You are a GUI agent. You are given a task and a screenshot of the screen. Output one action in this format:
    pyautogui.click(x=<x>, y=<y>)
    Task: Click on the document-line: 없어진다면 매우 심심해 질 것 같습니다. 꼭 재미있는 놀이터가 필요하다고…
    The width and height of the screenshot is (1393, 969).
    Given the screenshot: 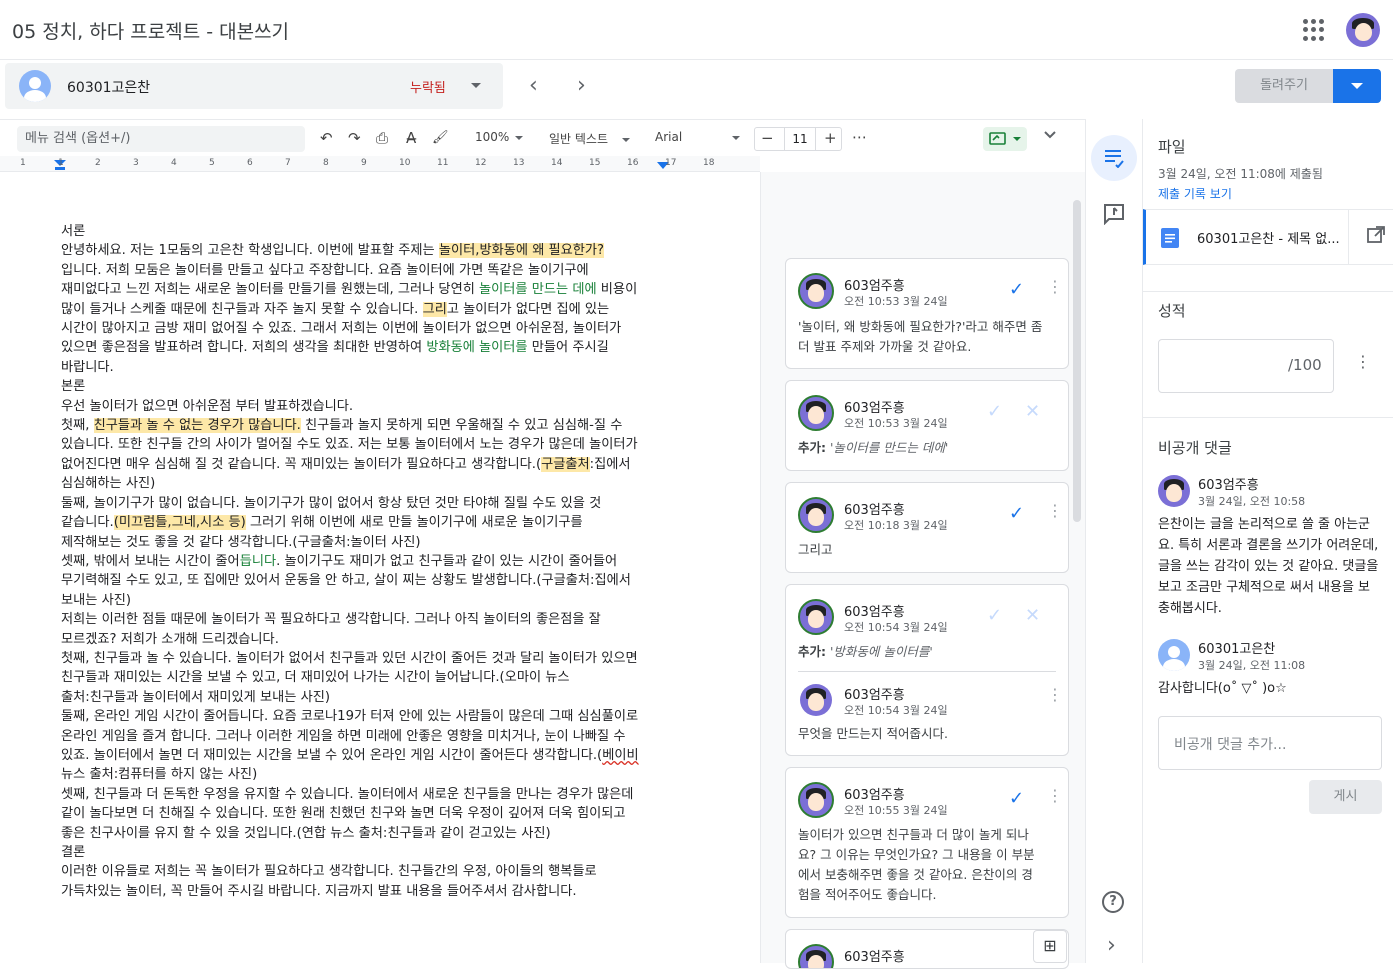 What is the action you would take?
    pyautogui.click(x=363, y=464)
    